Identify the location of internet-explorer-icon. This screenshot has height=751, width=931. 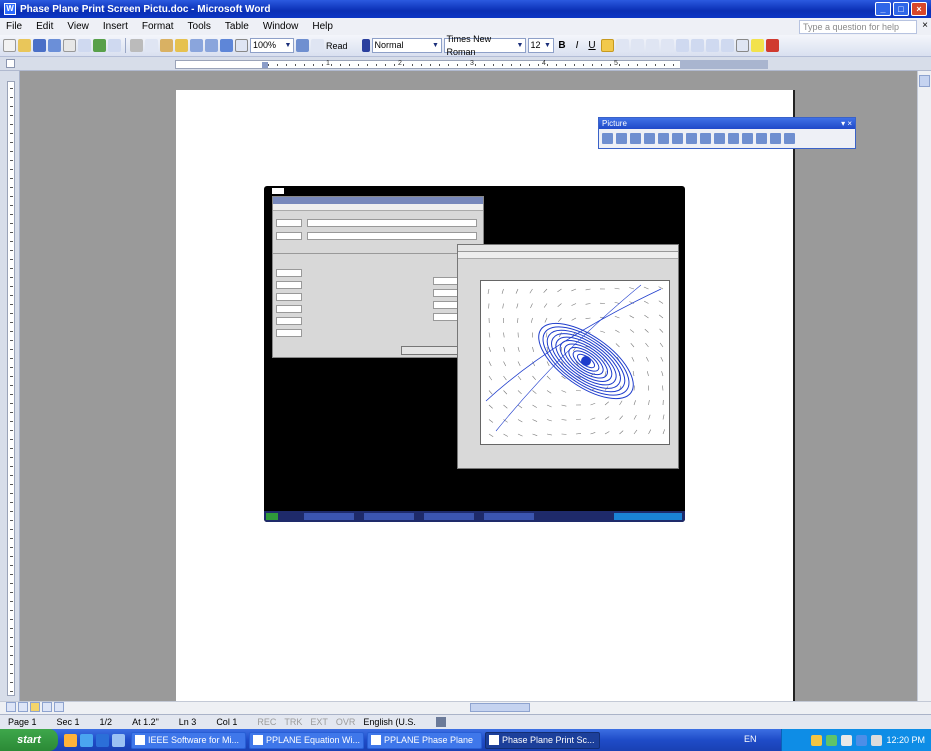
(86, 740).